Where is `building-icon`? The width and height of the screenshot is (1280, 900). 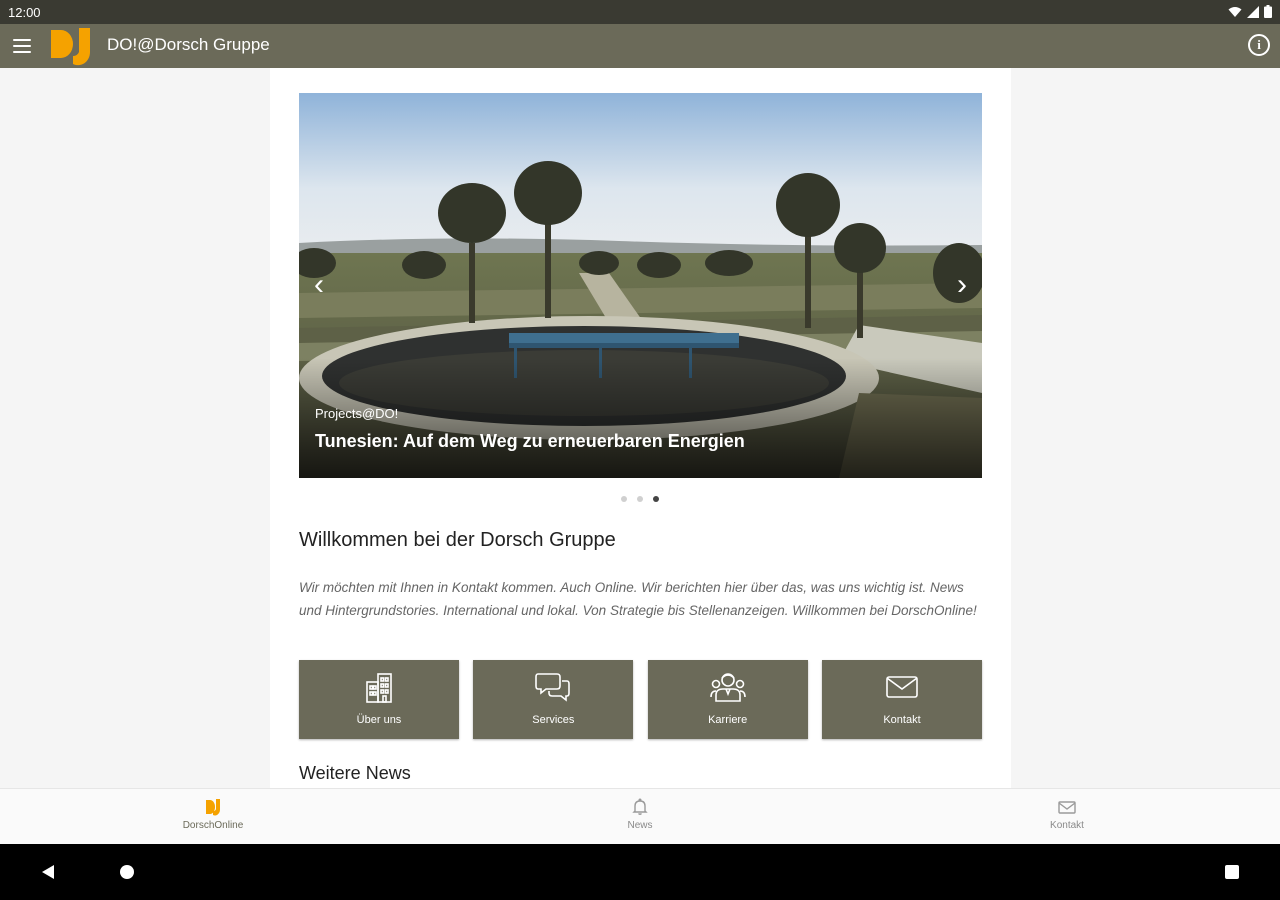
building-icon is located at coordinates (379, 688).